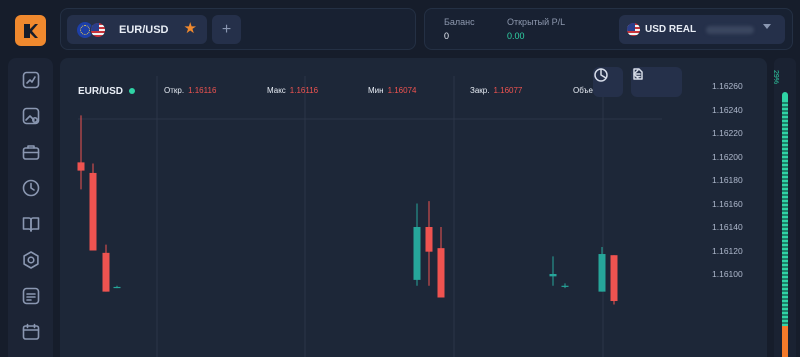 This screenshot has width=800, height=357. What do you see at coordinates (480, 90) in the screenshot?
I see `ohlc-close-label: Закр.` at bounding box center [480, 90].